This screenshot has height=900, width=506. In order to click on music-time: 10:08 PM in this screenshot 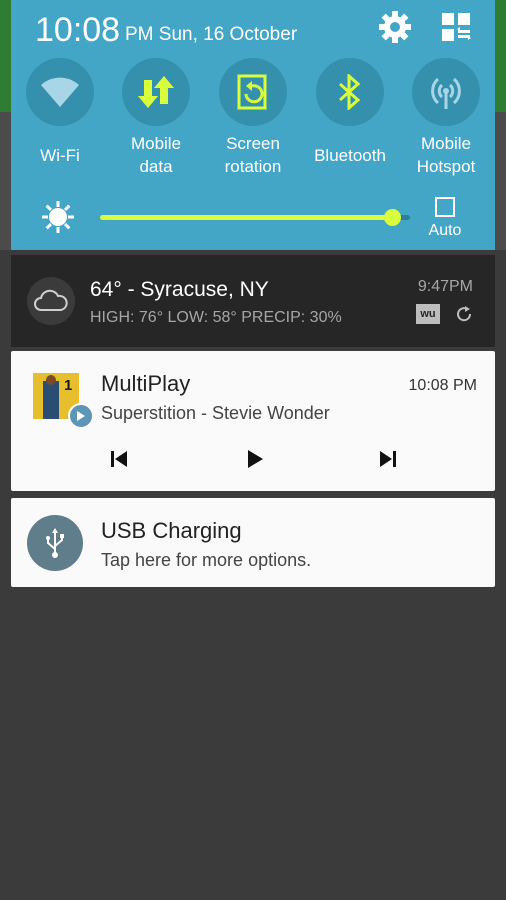, I will do `click(442, 385)`.